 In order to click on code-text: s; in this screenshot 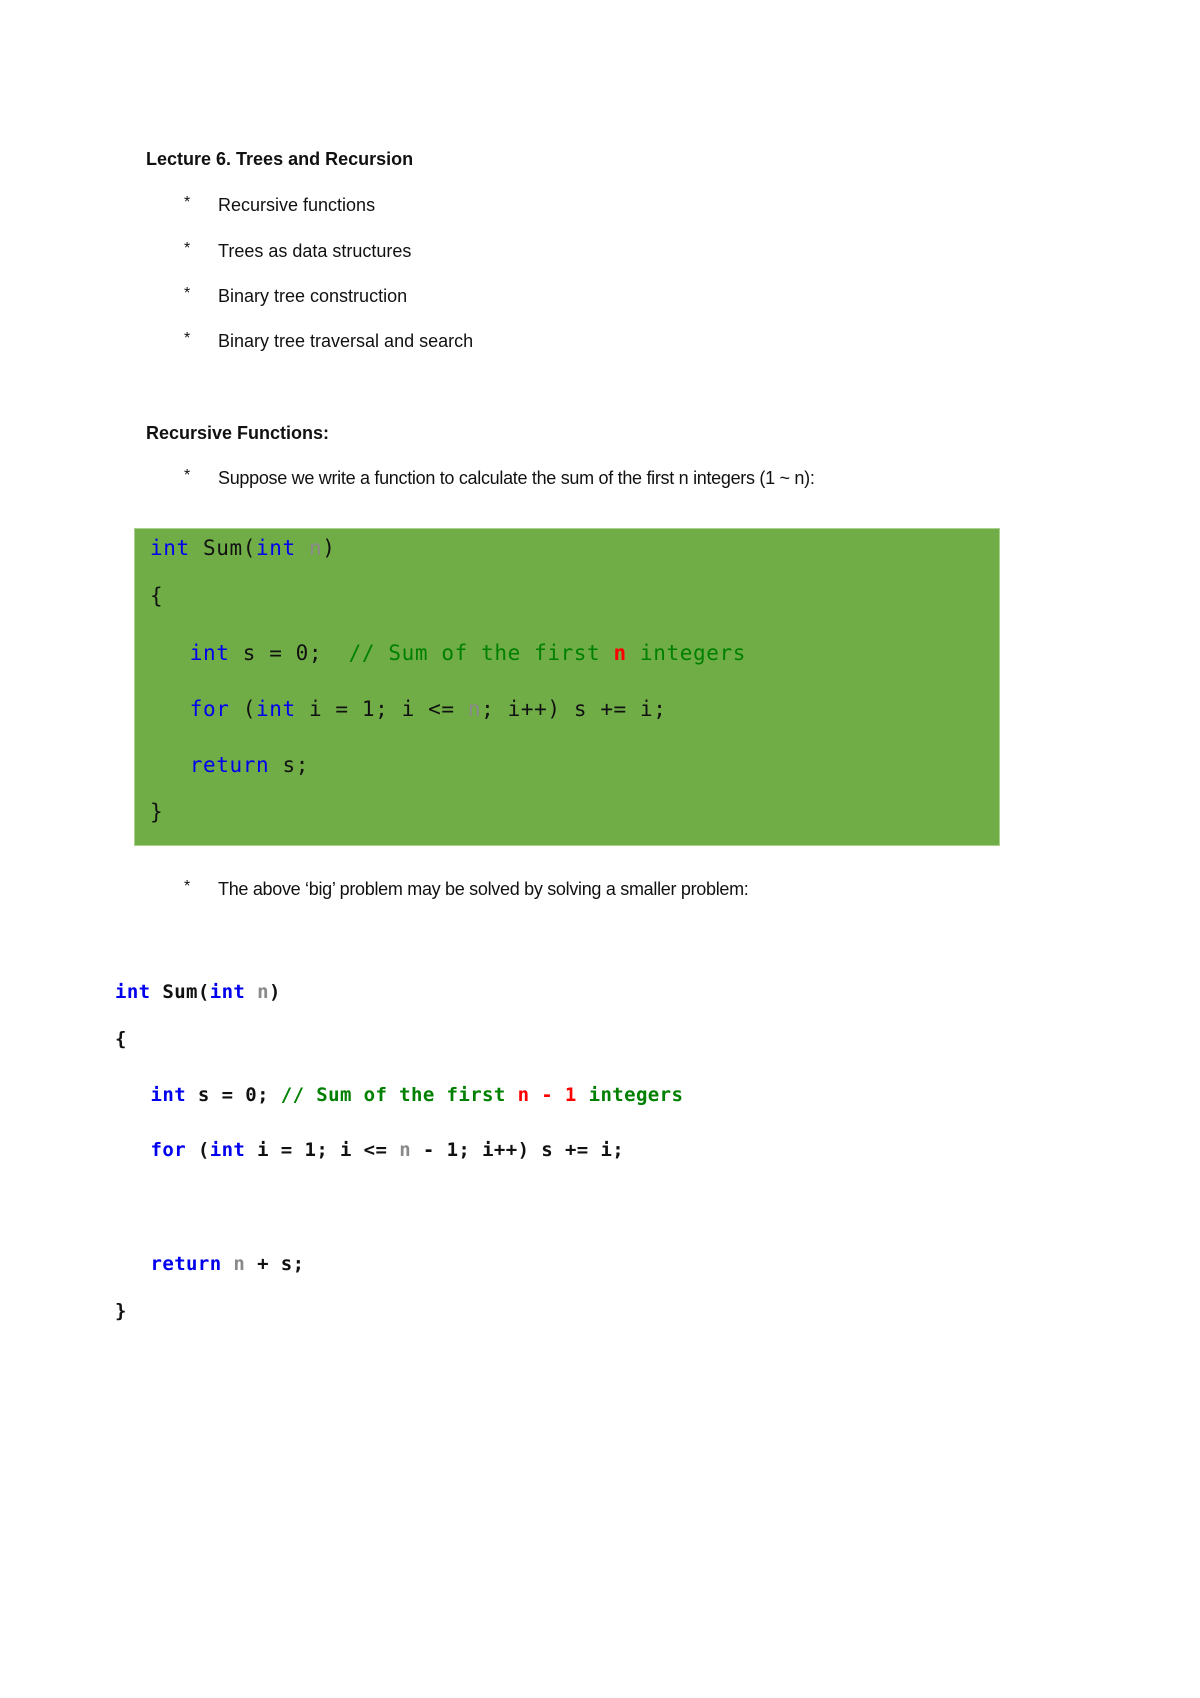, I will do `click(289, 765)`.